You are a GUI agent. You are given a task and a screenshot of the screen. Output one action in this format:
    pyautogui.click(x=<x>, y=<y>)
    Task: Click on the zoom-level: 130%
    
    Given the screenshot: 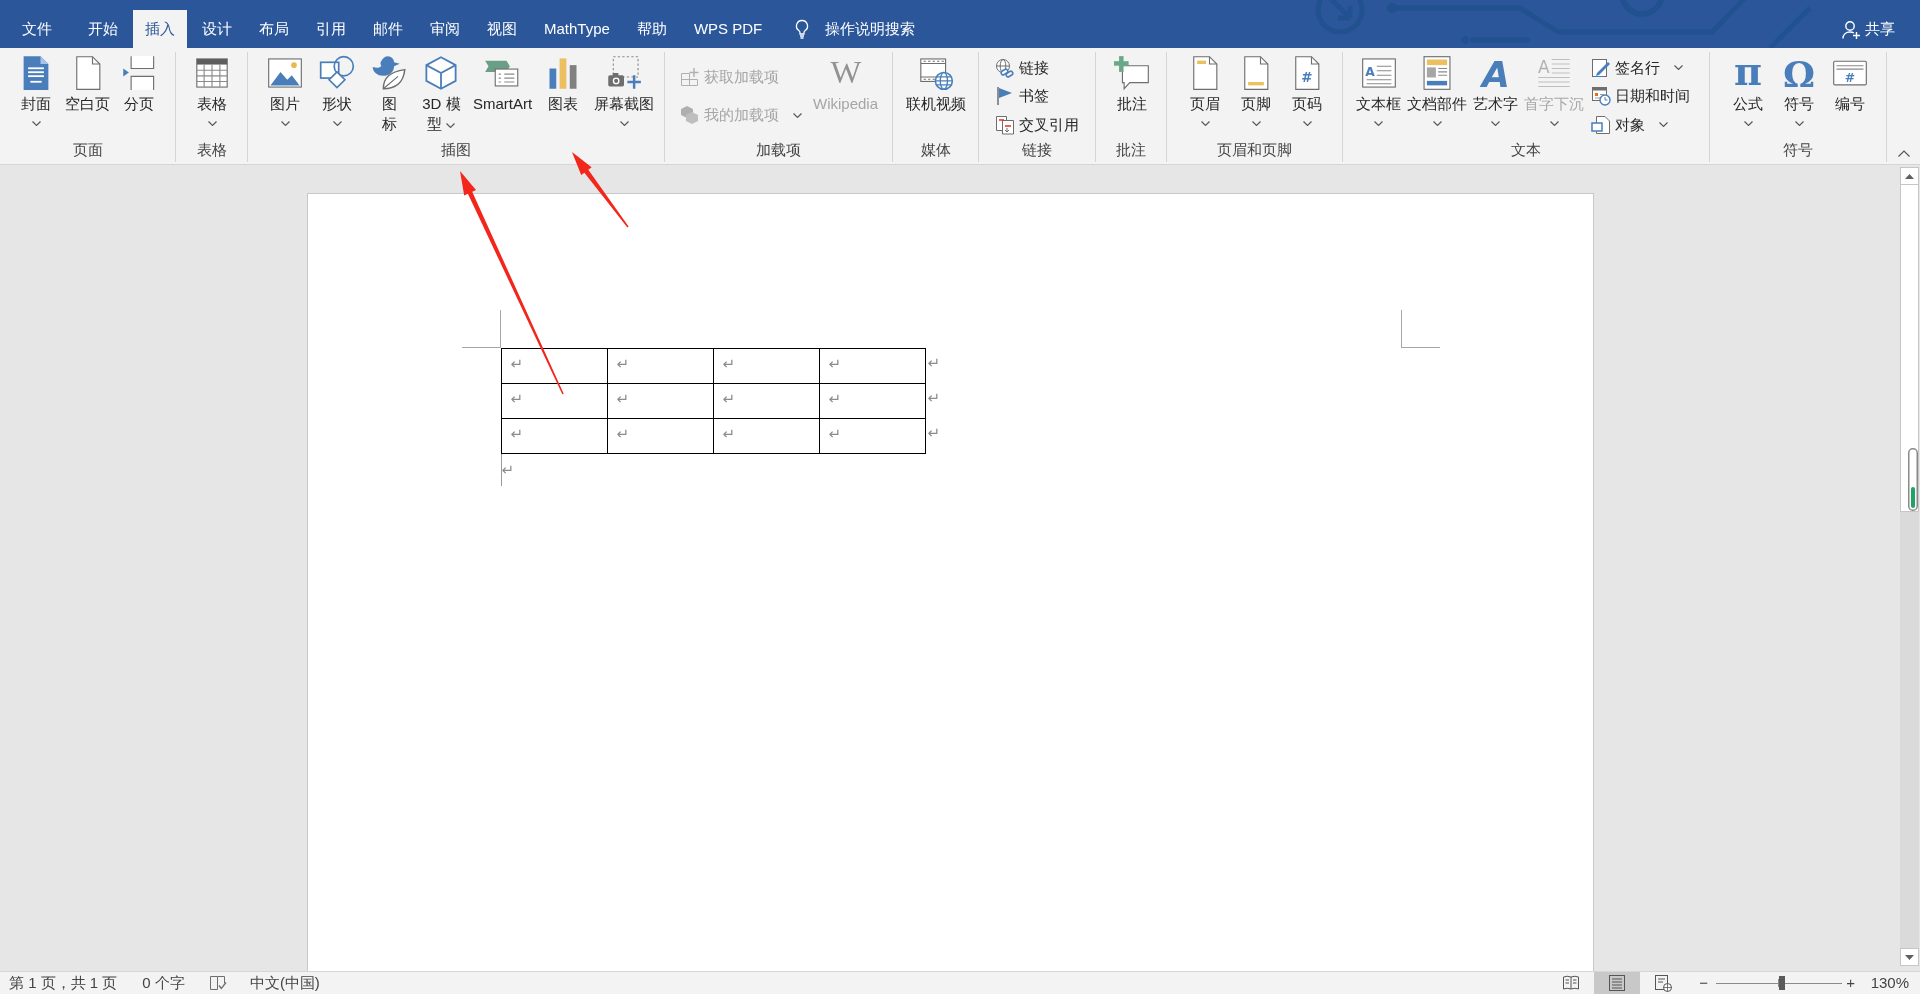 What is the action you would take?
    pyautogui.click(x=1889, y=983)
    